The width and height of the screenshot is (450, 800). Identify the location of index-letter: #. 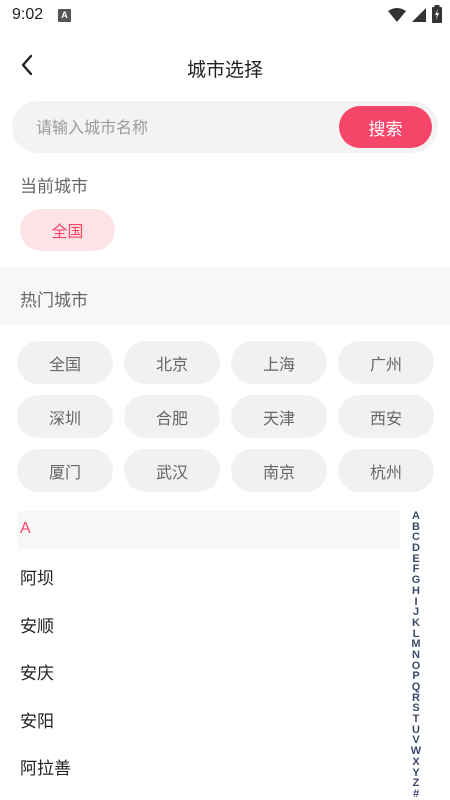
(416, 794).